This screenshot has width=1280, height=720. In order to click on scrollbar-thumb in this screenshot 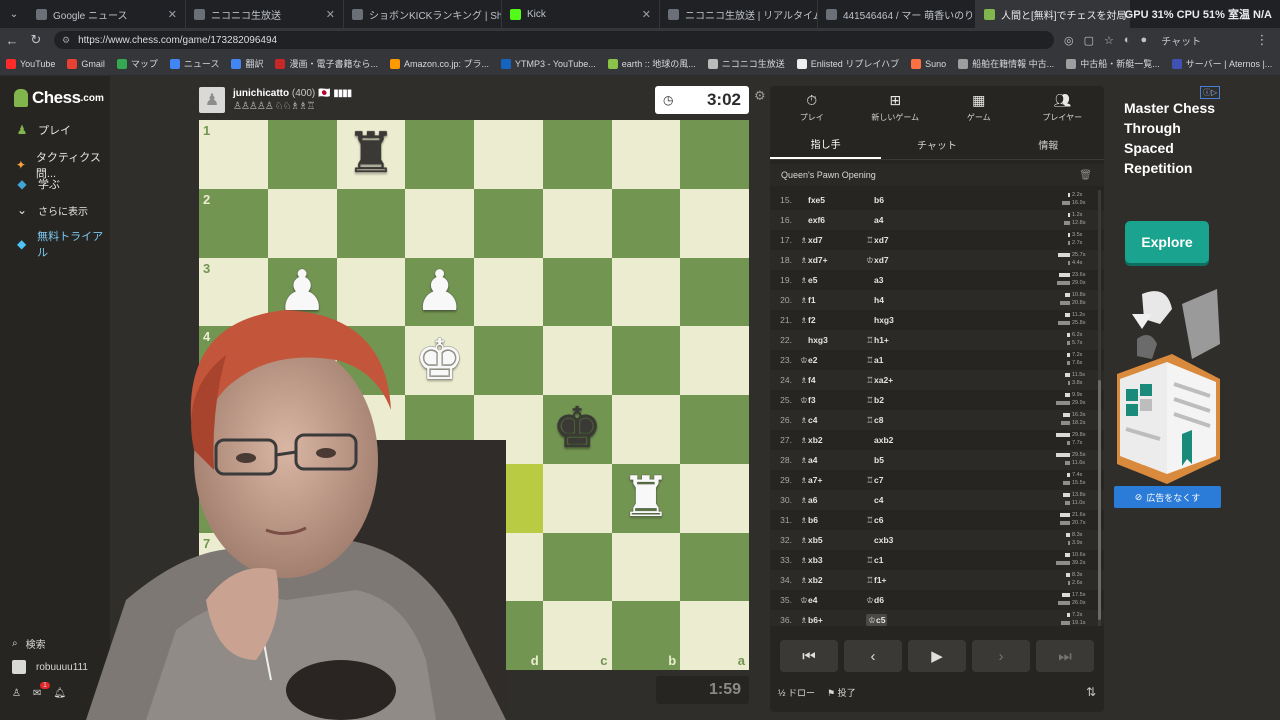, I will do `click(1099, 500)`.